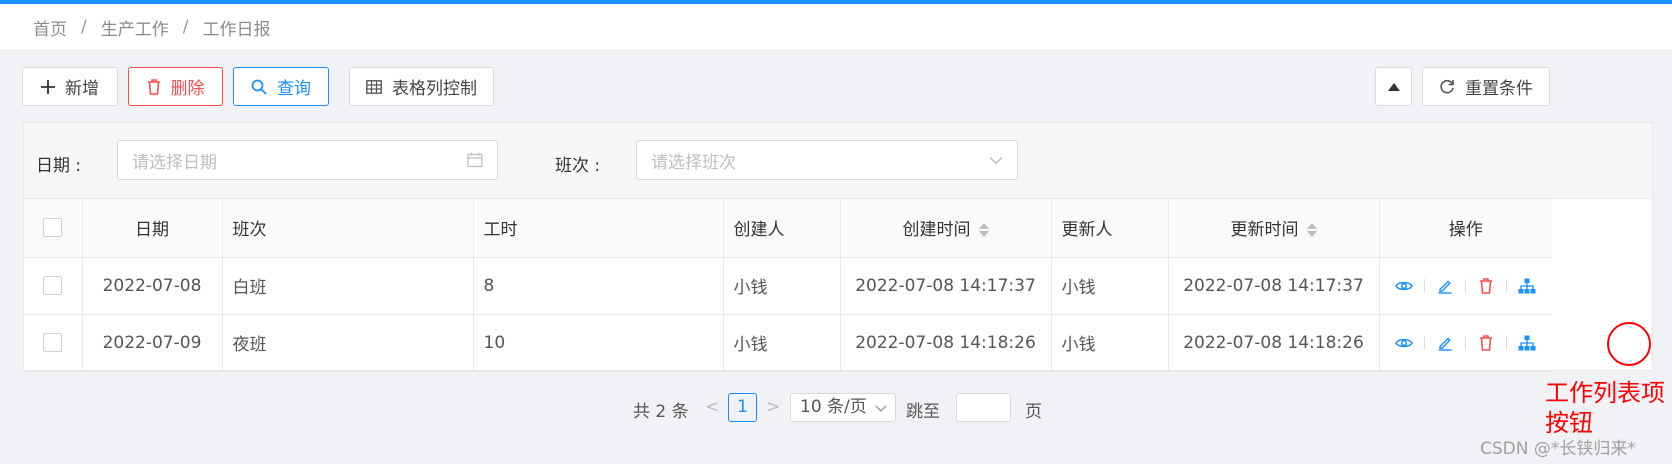 The image size is (1672, 464). I want to click on cell-updated-time: 2022-07-08 14:18:26, so click(1274, 343).